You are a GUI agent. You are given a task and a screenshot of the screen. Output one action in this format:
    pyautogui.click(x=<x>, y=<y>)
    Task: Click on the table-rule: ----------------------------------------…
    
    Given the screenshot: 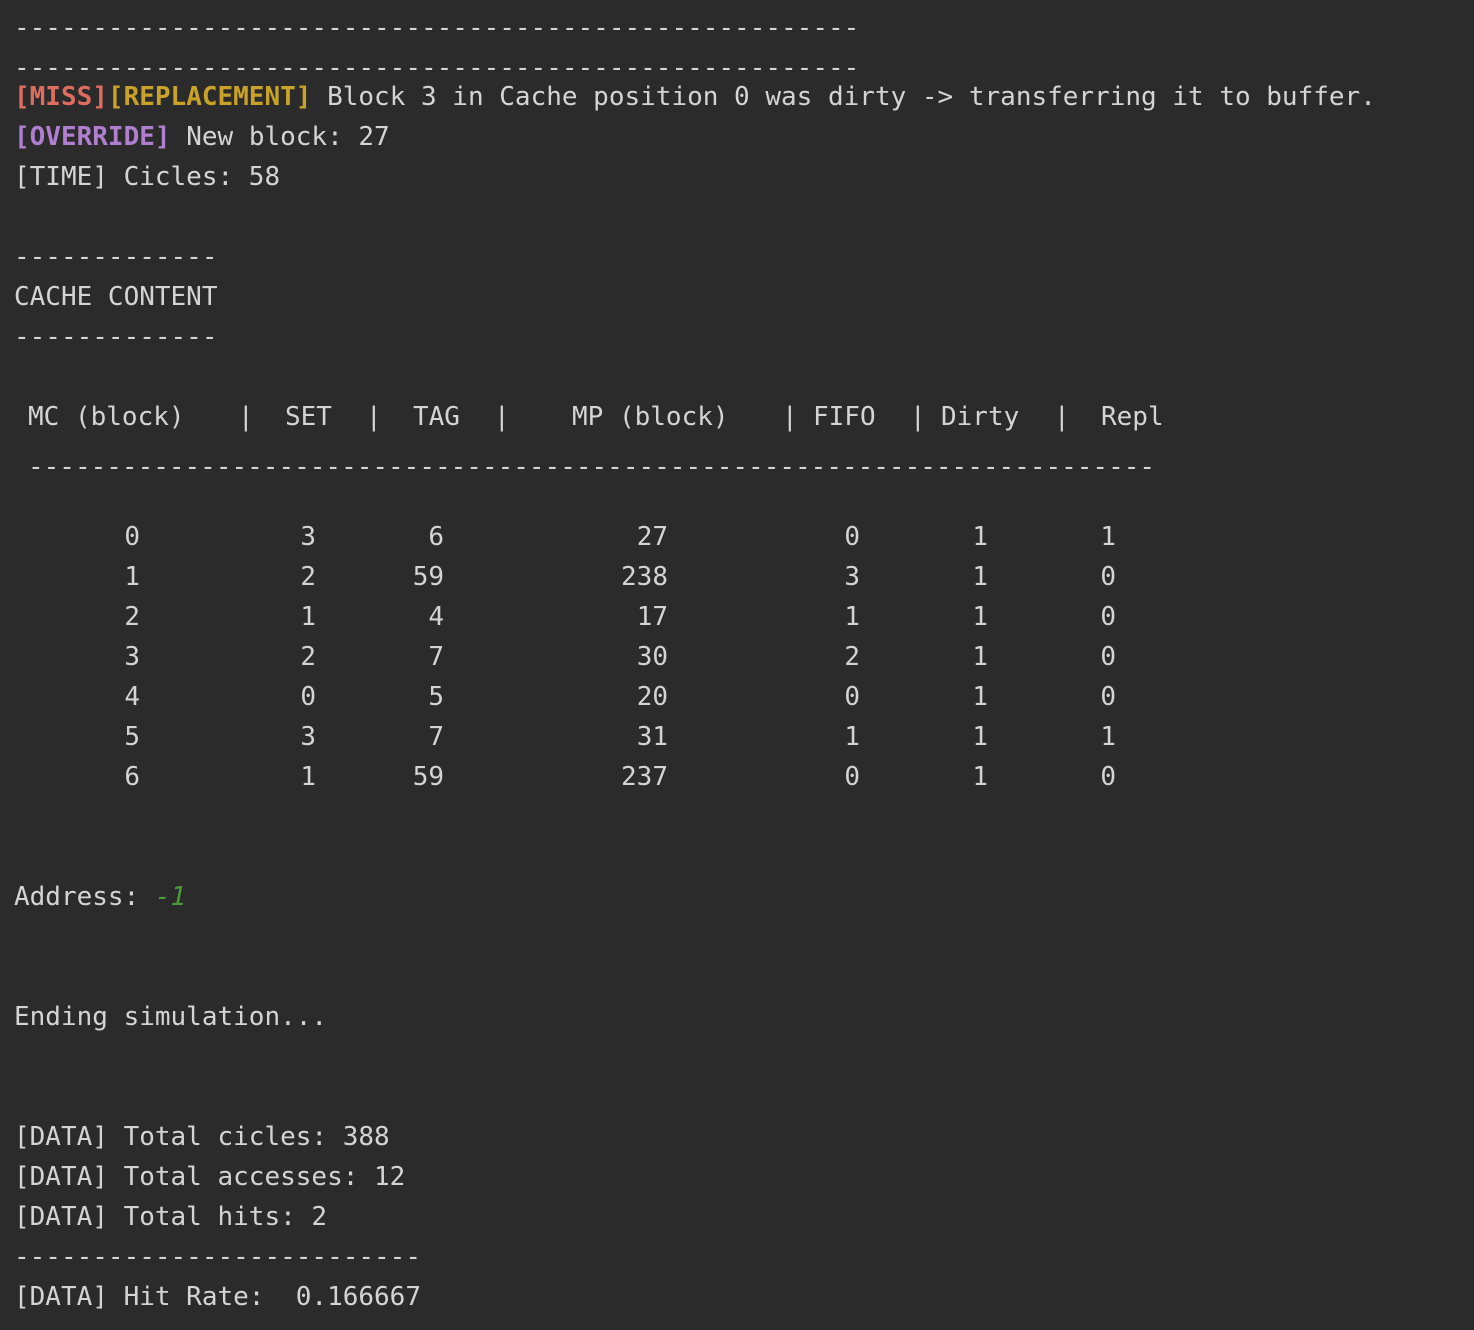 What is the action you would take?
    pyautogui.click(x=592, y=467)
    